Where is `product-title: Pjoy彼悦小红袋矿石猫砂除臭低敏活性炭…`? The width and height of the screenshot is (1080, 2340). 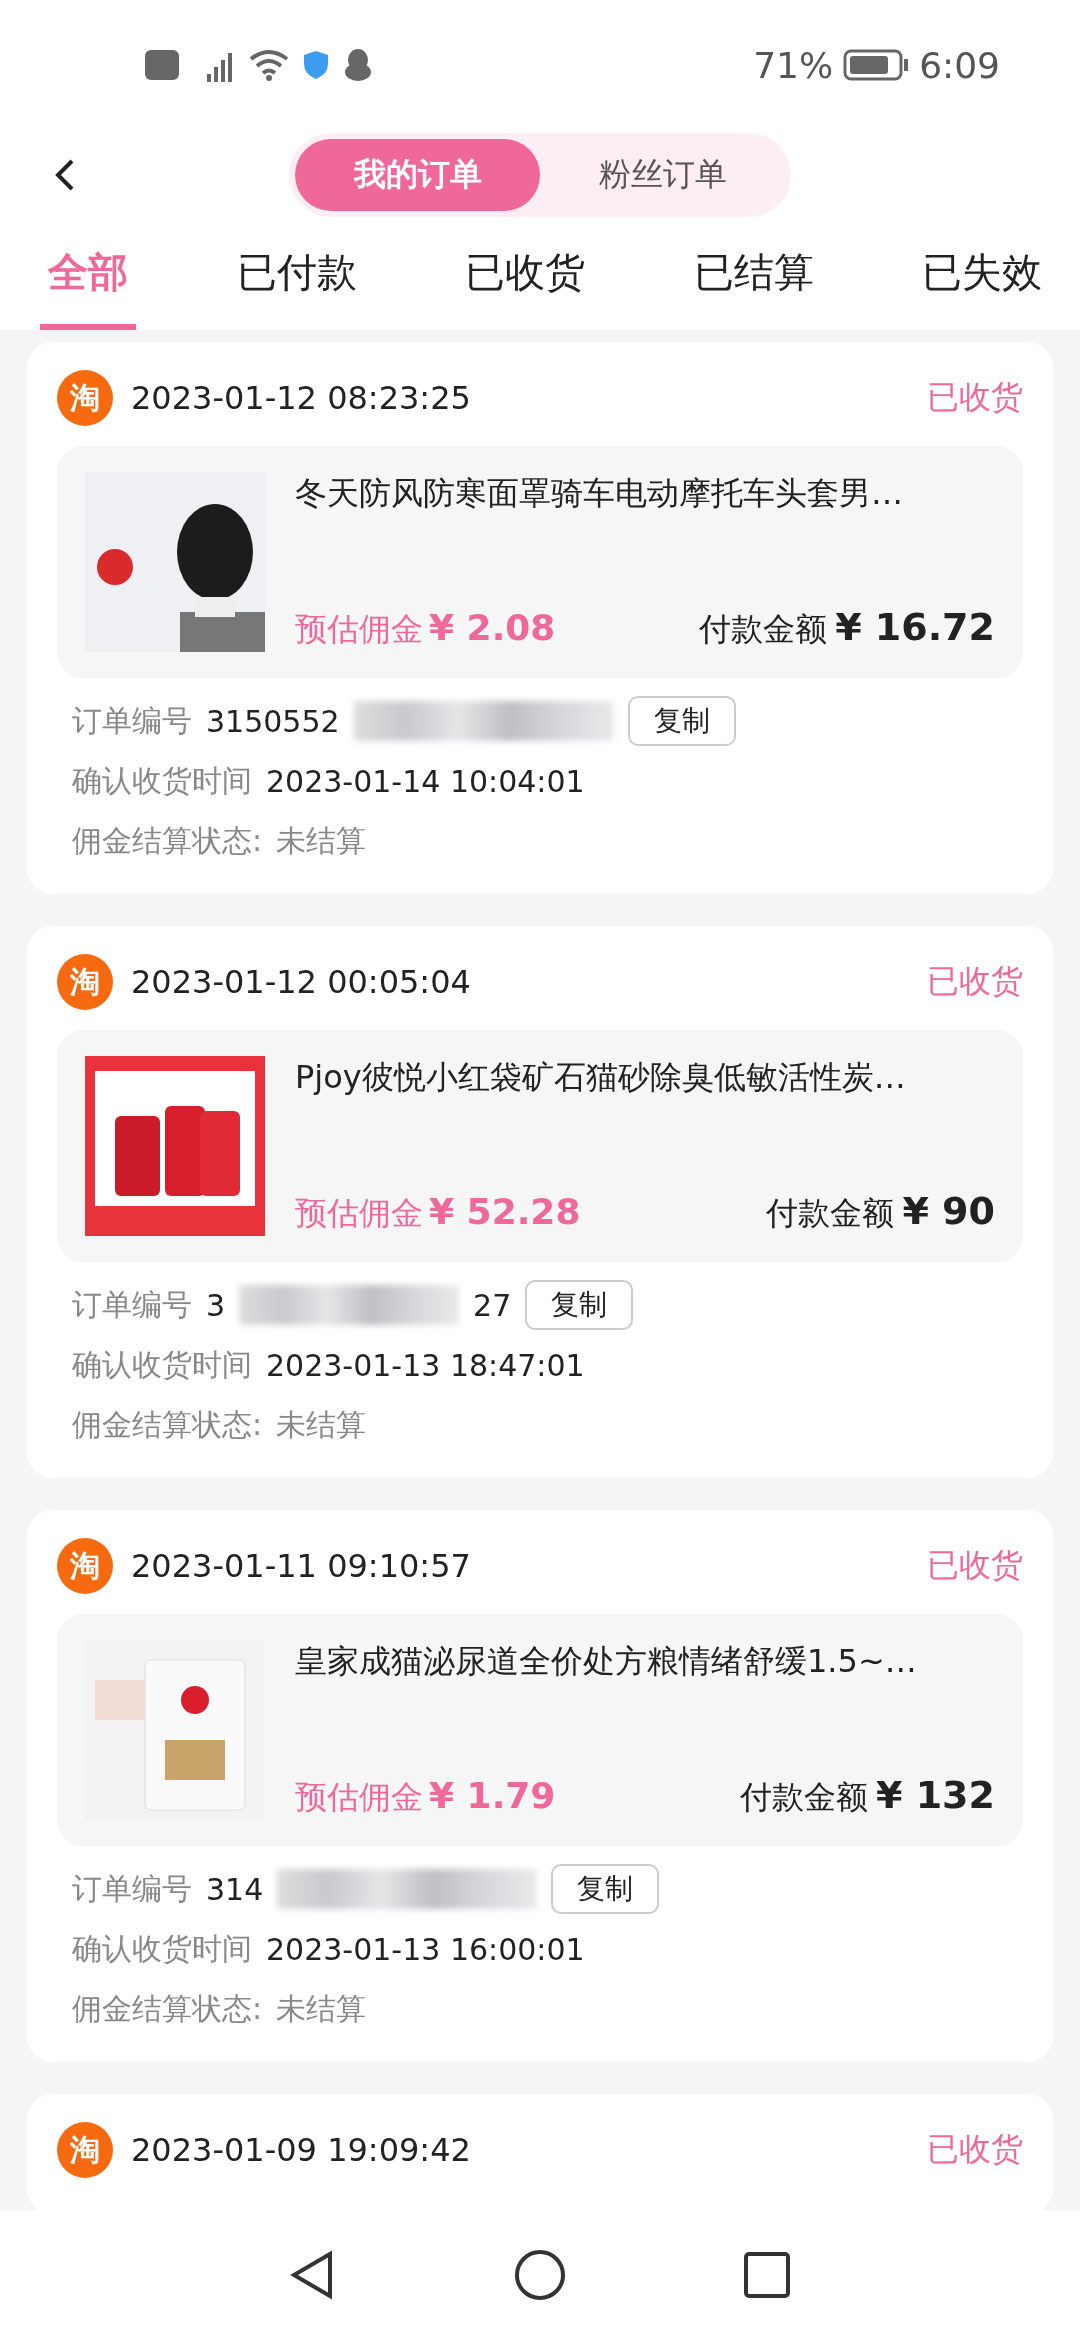 product-title: Pjoy彼悦小红袋矿石猫砂除臭低敏活性炭… is located at coordinates (601, 1077).